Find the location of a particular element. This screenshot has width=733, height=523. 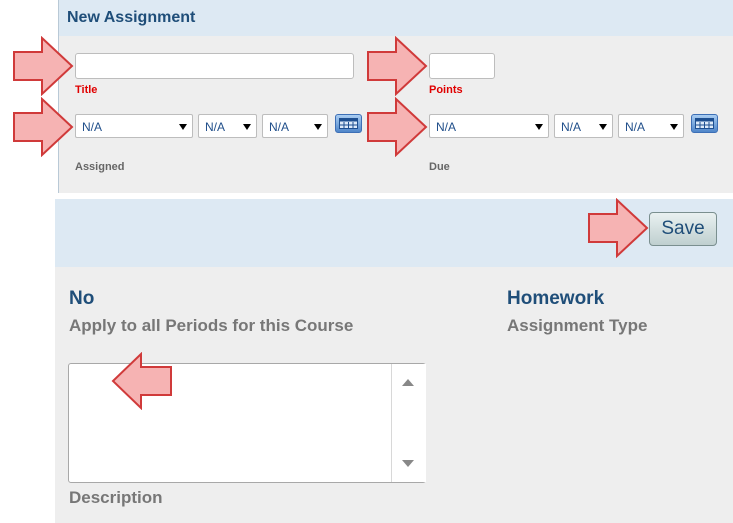

due-date-select: N/A is located at coordinates (489, 126).